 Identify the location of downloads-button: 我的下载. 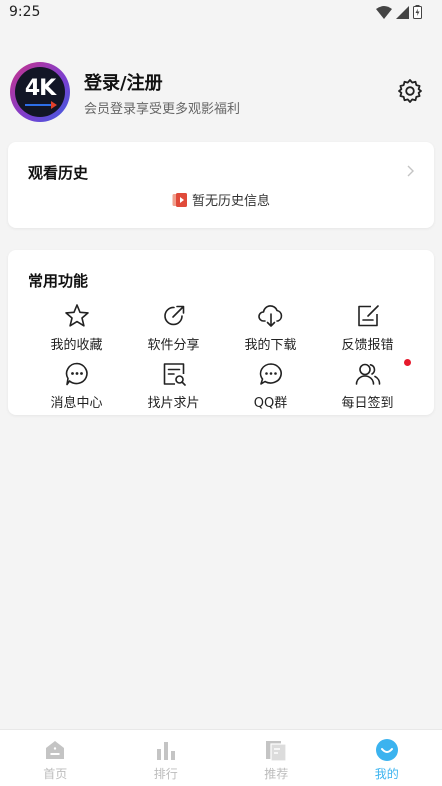
(270, 331).